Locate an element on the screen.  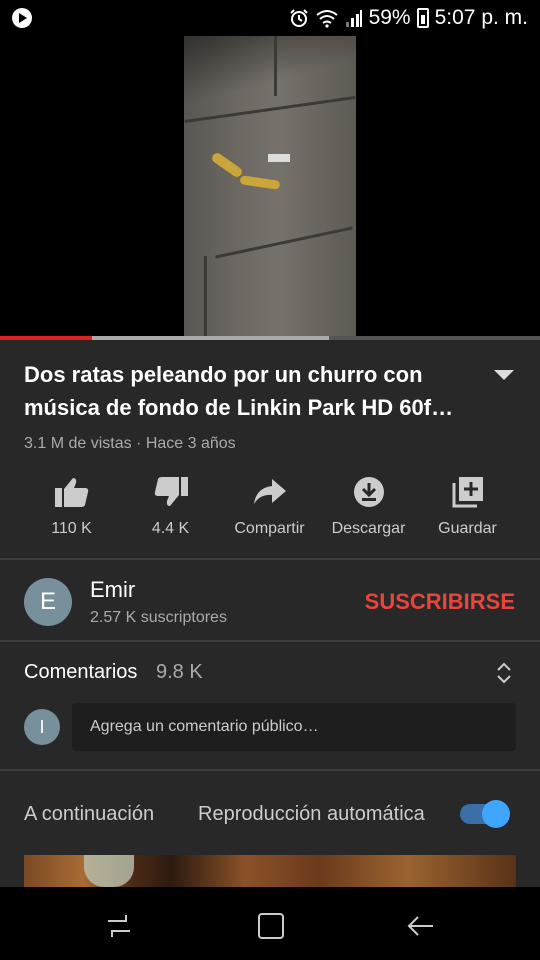
like-count: 110 K is located at coordinates (71, 528).